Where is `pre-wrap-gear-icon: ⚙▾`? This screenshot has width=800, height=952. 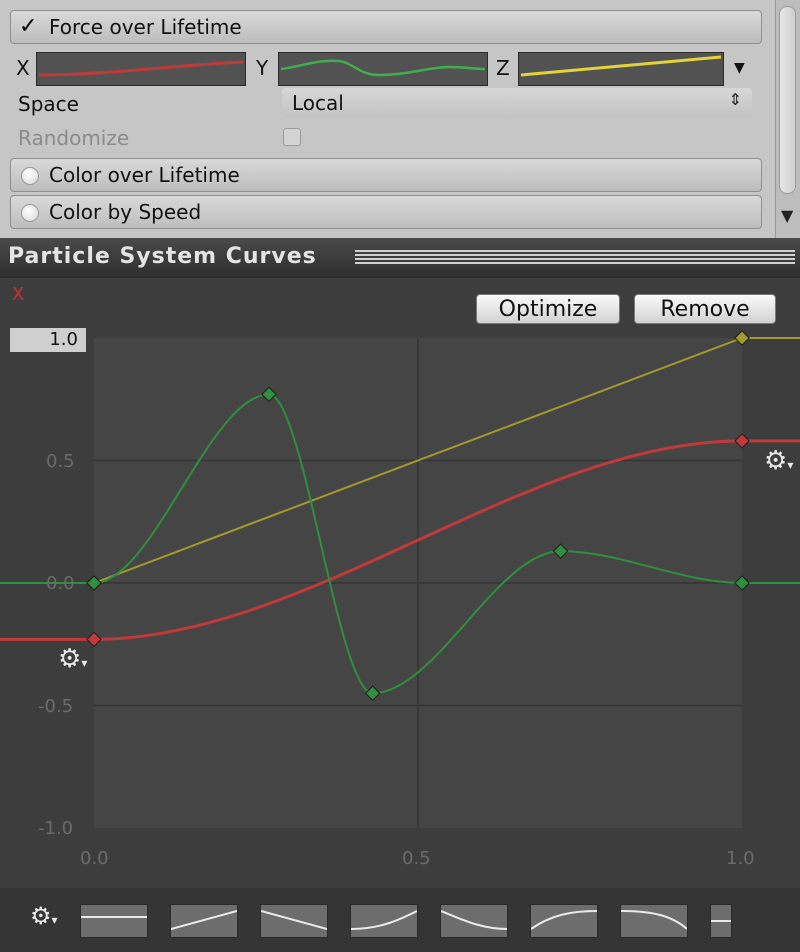
pre-wrap-gear-icon: ⚙▾ is located at coordinates (72, 659).